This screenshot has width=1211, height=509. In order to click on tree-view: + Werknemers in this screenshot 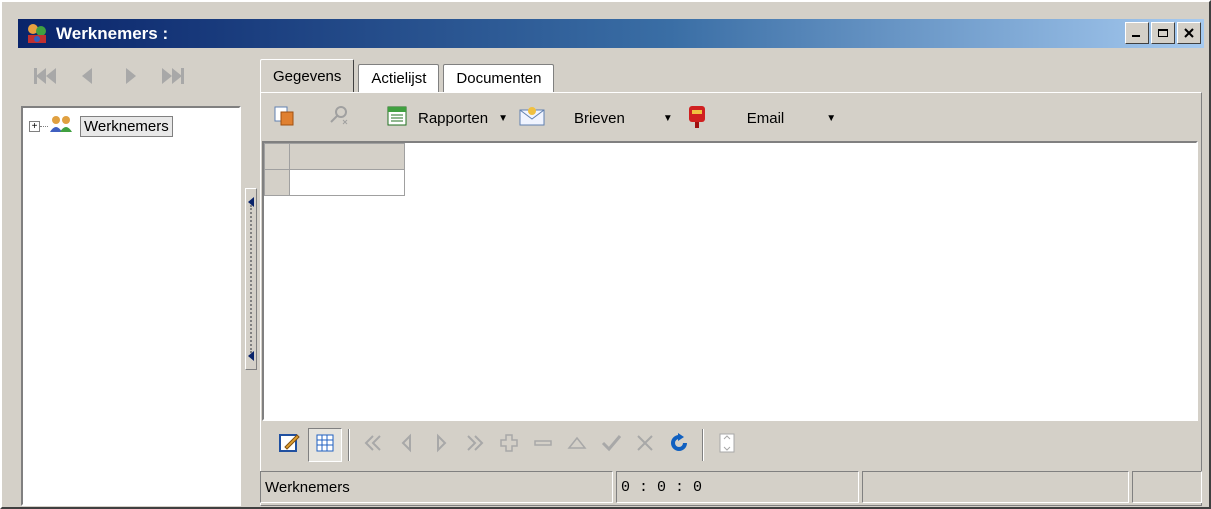, I will do `click(131, 306)`.